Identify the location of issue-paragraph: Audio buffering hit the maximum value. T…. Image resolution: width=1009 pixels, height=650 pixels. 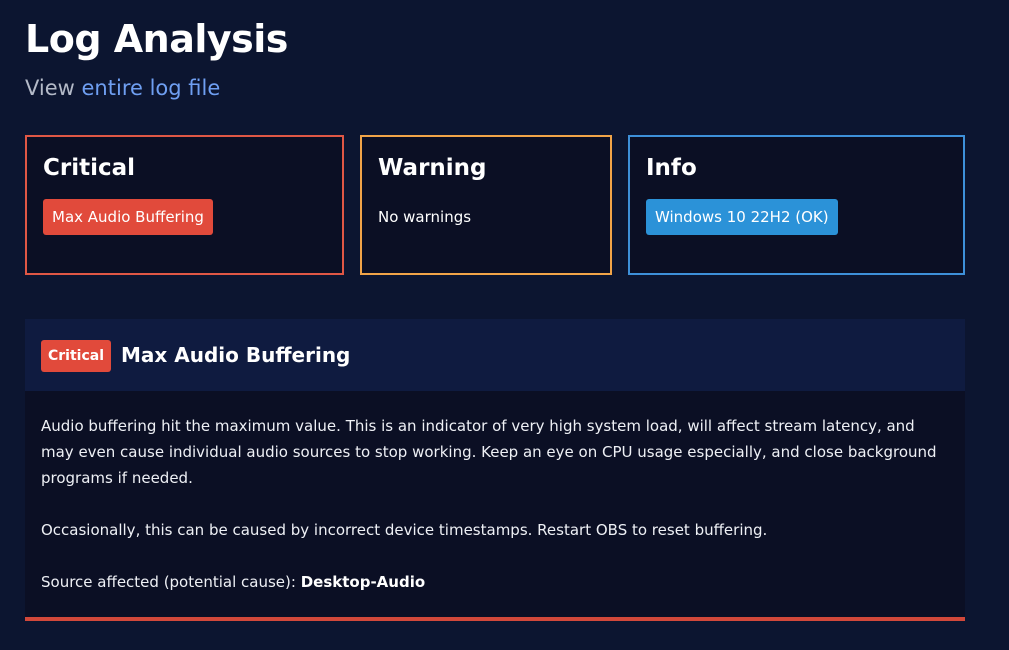
(489, 452).